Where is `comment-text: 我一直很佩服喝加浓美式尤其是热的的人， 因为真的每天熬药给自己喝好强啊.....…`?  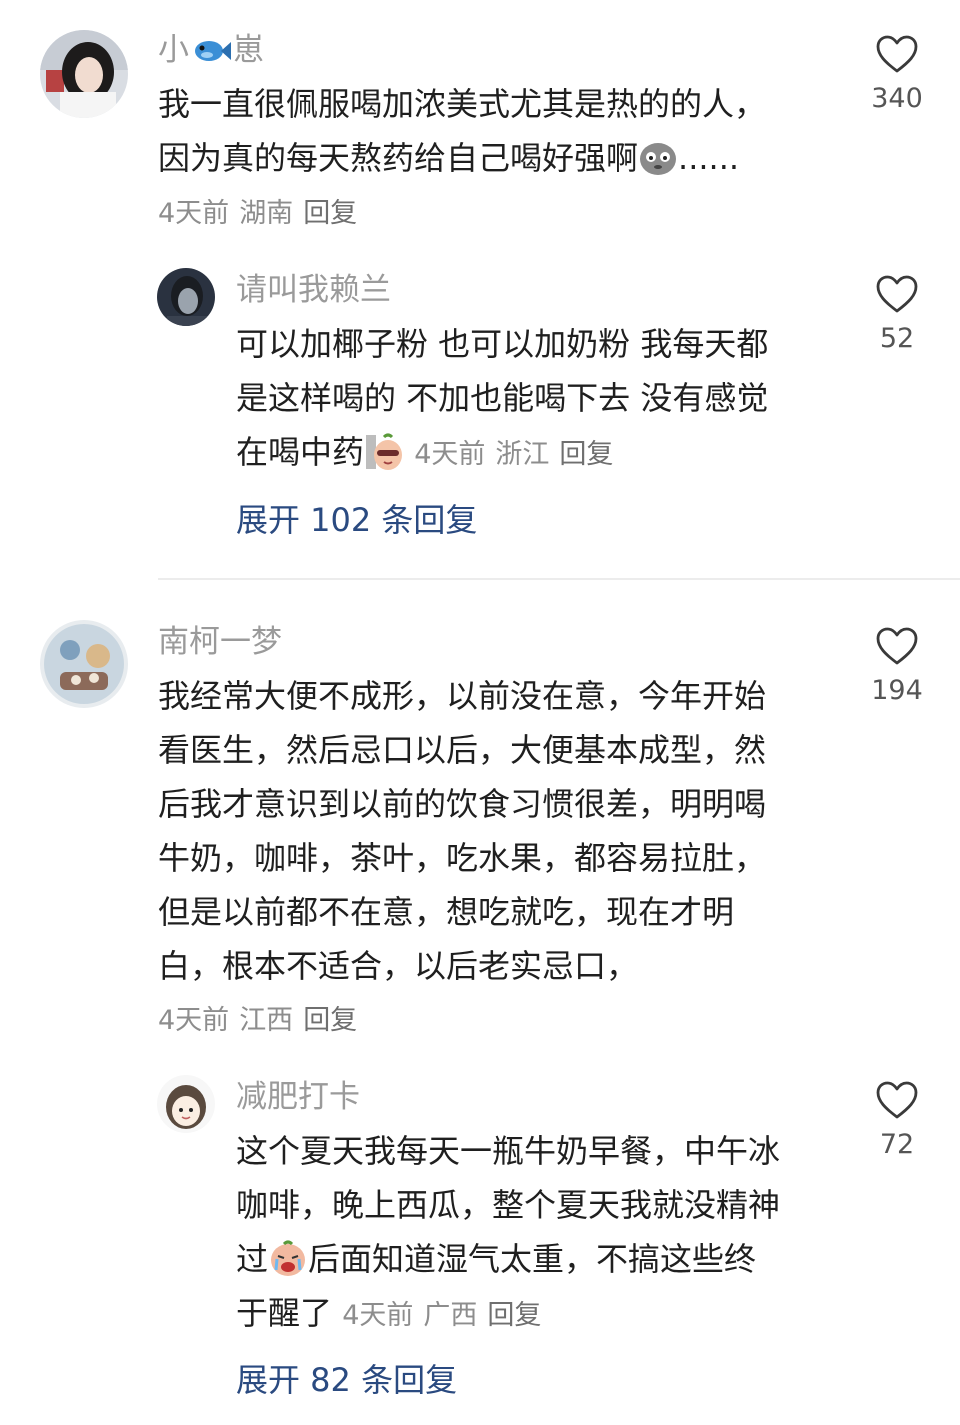 comment-text: 我一直很佩服喝加浓美式尤其是热的的人， 因为真的每天熬药给自己喝好强啊.....… is located at coordinates (462, 131).